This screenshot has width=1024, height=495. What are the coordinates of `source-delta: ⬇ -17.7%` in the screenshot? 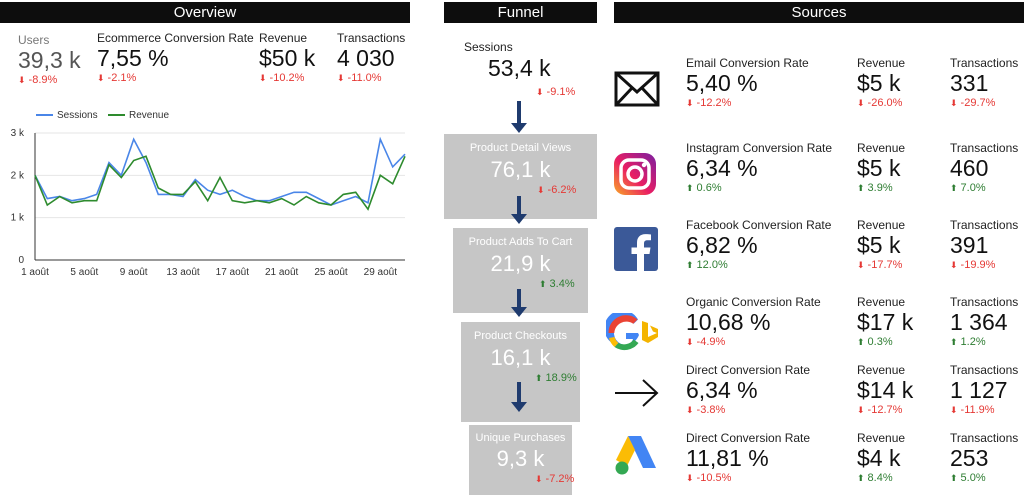 It's located at (880, 265).